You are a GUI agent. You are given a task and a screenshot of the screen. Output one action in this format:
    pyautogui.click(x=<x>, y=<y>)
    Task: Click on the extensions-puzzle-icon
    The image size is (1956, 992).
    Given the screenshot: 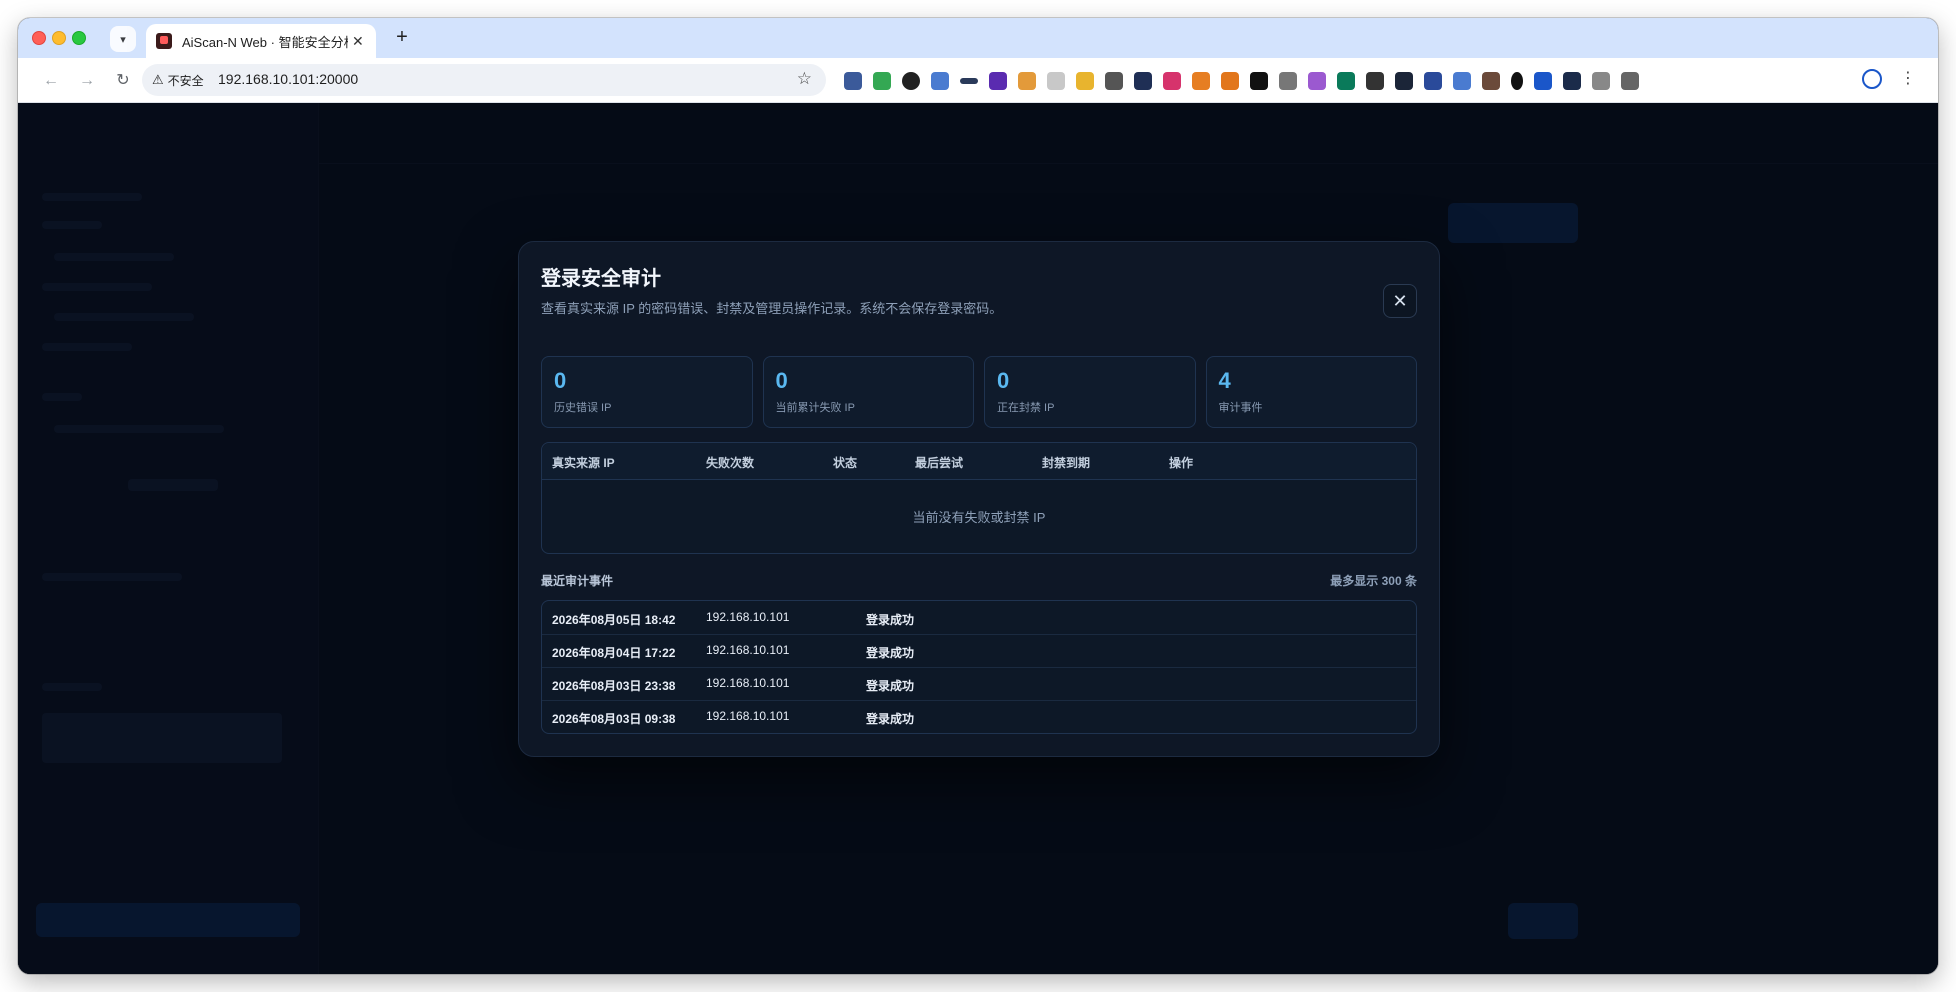 What is the action you would take?
    pyautogui.click(x=1630, y=81)
    